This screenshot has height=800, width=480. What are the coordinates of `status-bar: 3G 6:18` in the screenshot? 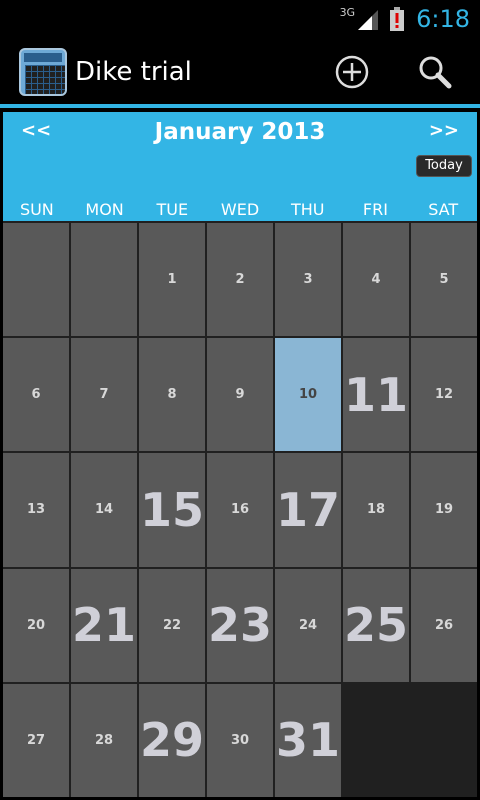 It's located at (240, 19).